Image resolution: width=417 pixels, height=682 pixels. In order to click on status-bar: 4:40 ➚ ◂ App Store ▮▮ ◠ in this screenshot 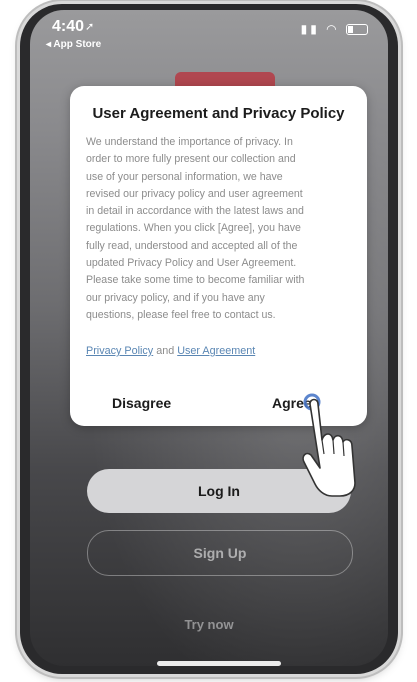, I will do `click(209, 32)`.